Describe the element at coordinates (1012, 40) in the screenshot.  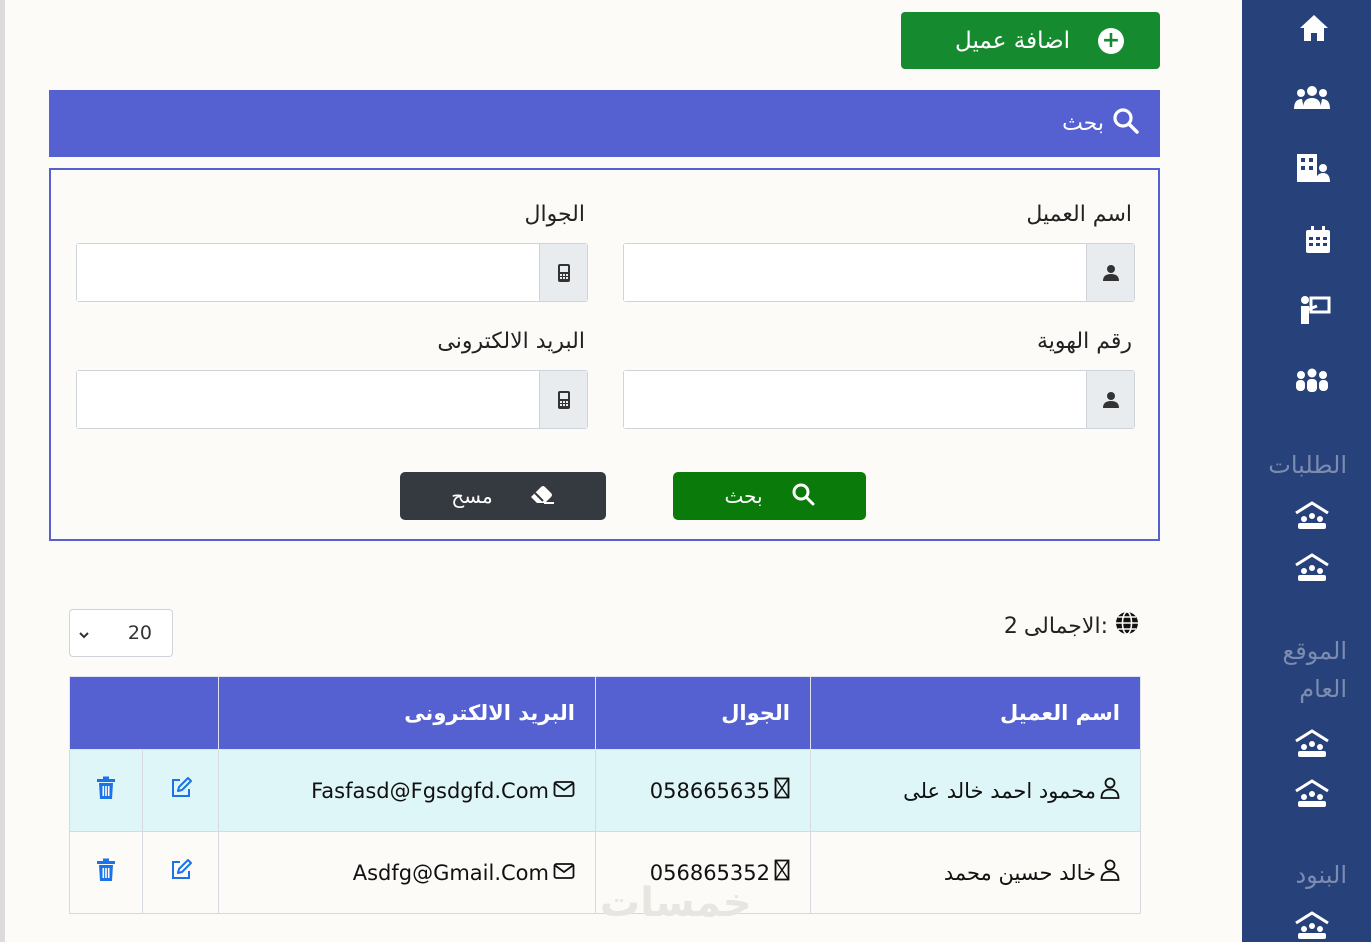
I see `add-customer-label: اضافة عميل` at that location.